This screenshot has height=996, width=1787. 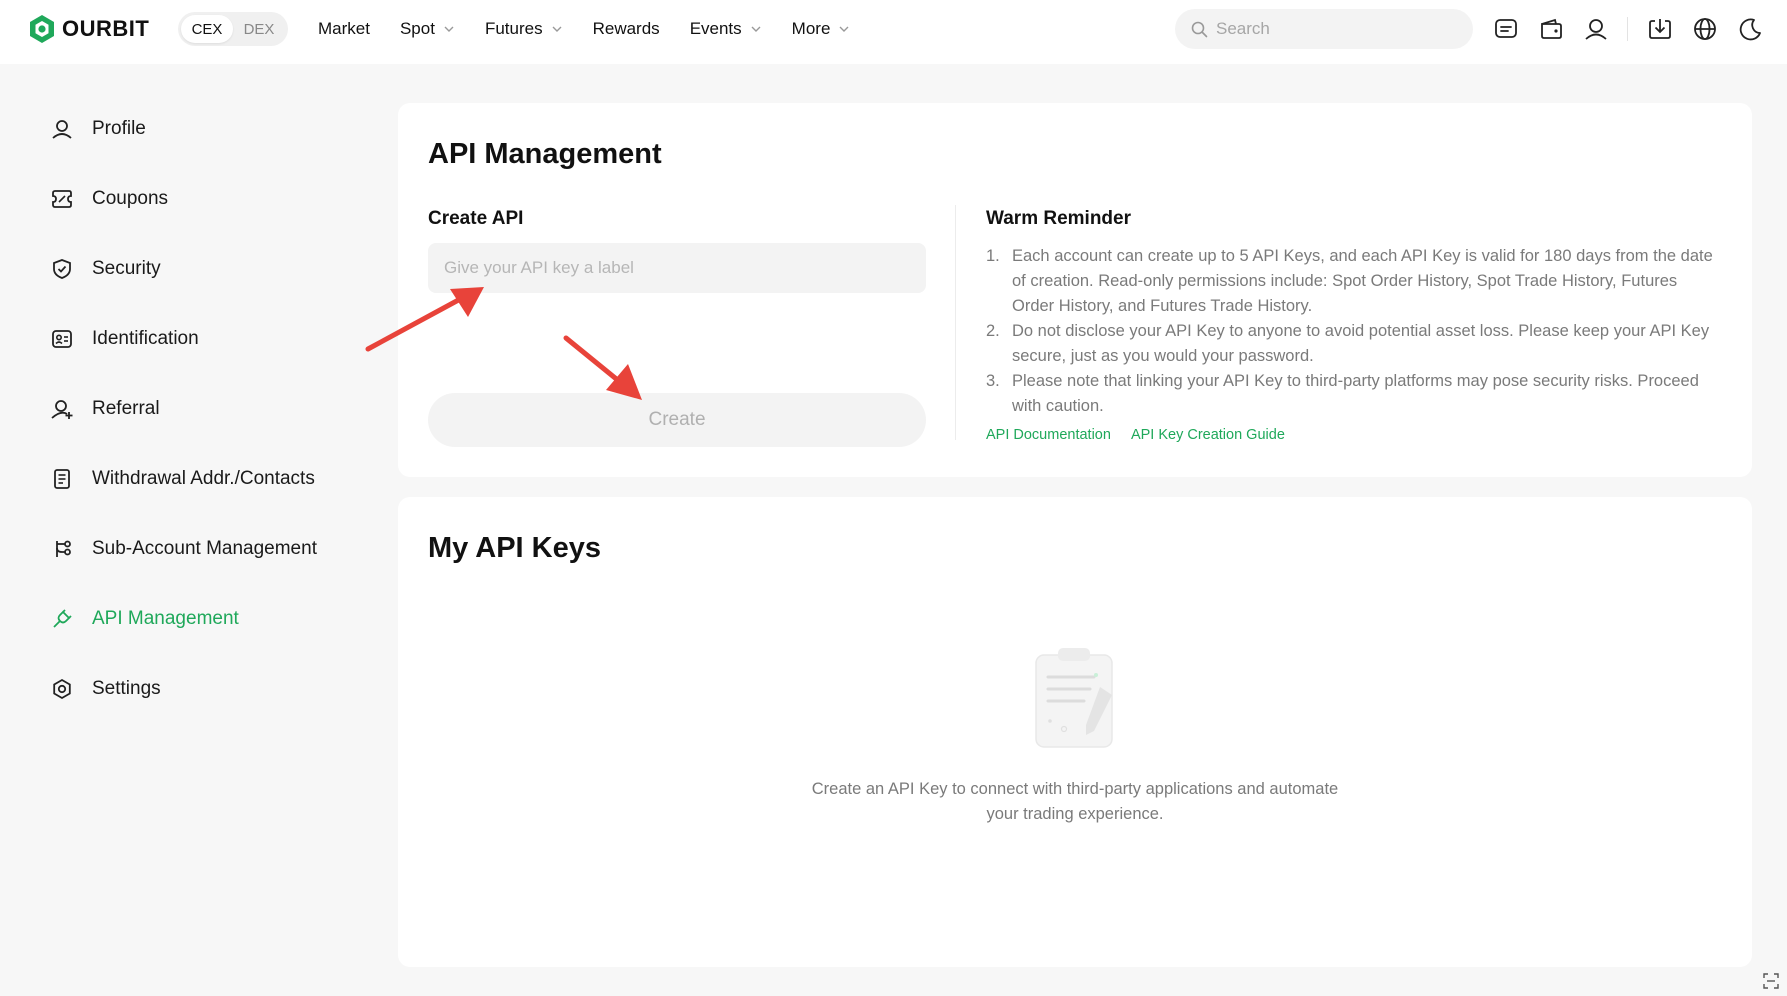 I want to click on logo-mark-icon, so click(x=42, y=29).